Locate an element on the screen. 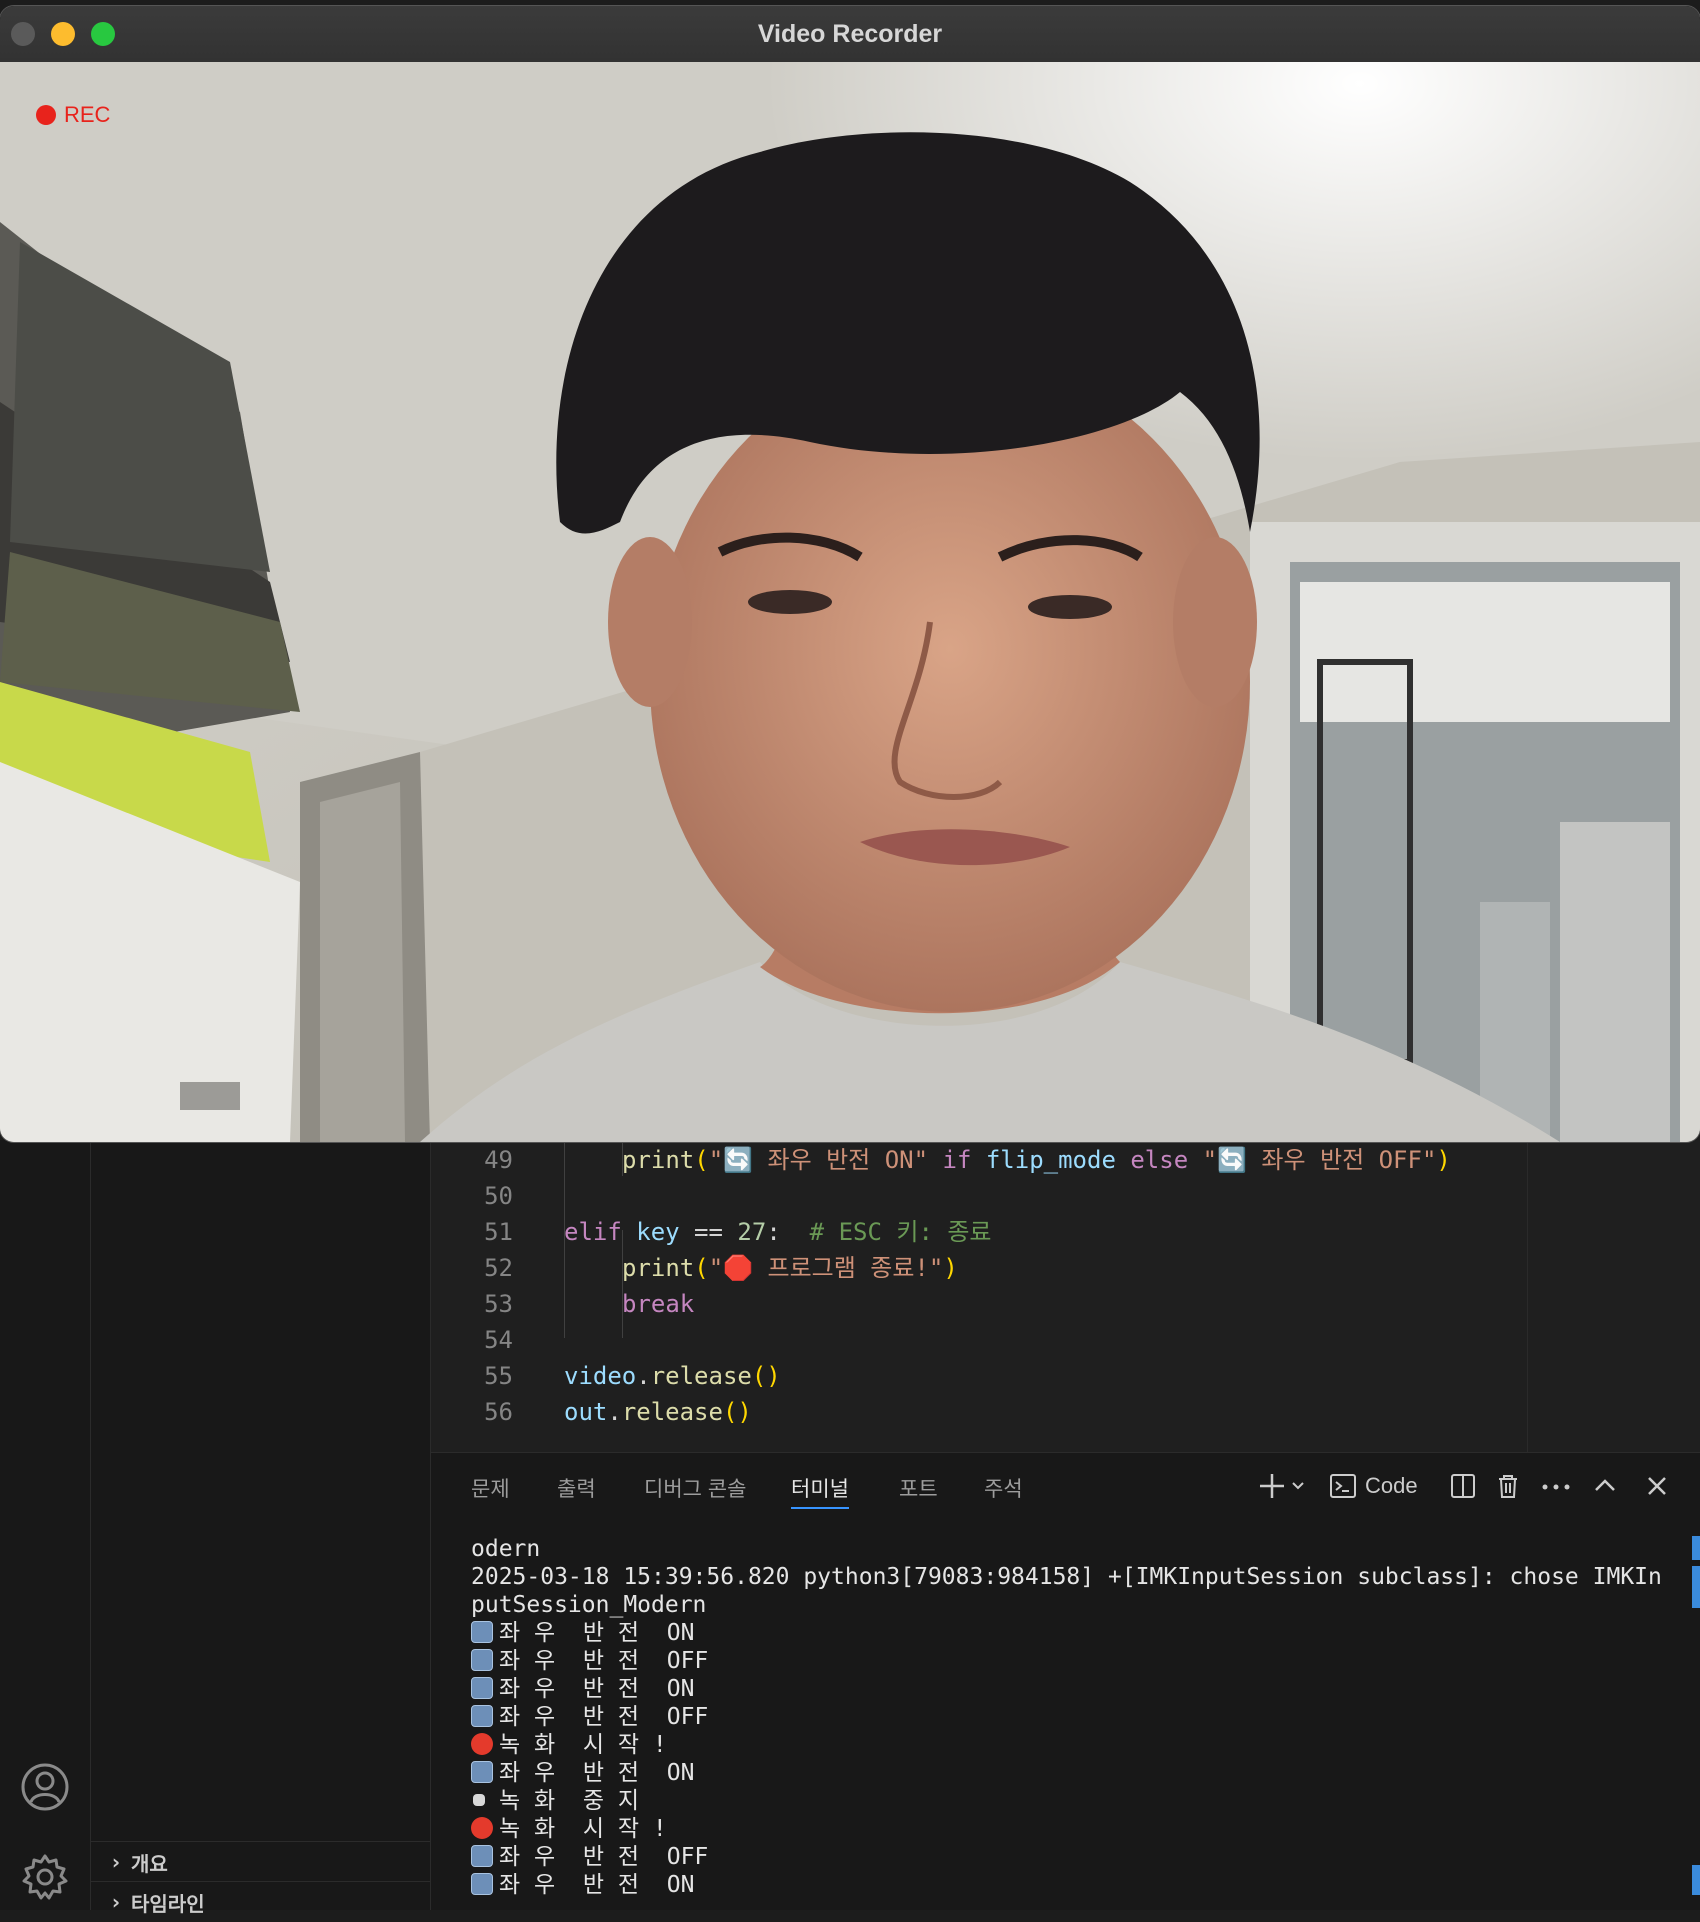 Image resolution: width=1700 pixels, height=1922 pixels. code-line: 50 is located at coordinates (979, 1196).